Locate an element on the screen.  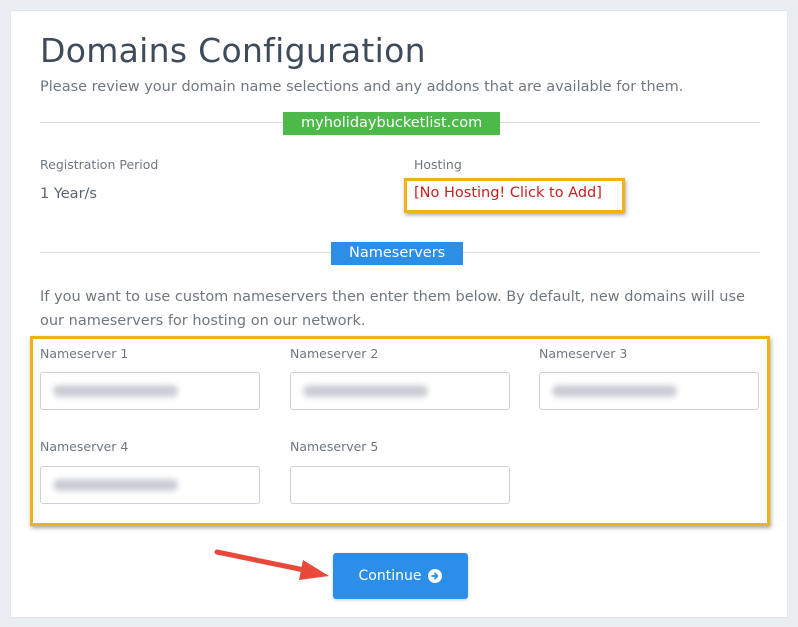
nameserver-1-input is located at coordinates (150, 391).